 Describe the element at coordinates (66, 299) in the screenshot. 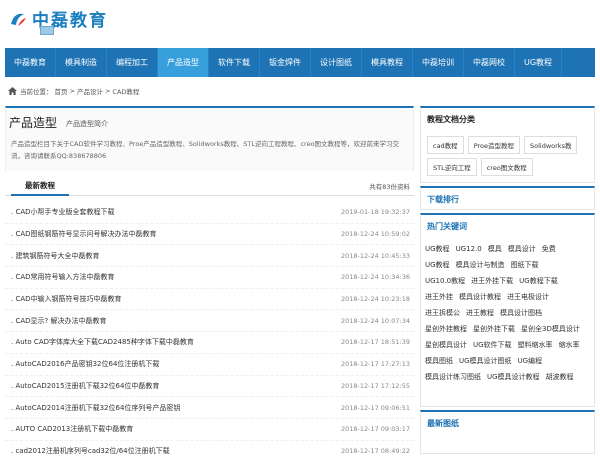

I see `list-item-title: . CAD中输入钢筋符号技巧中磊教育` at that location.